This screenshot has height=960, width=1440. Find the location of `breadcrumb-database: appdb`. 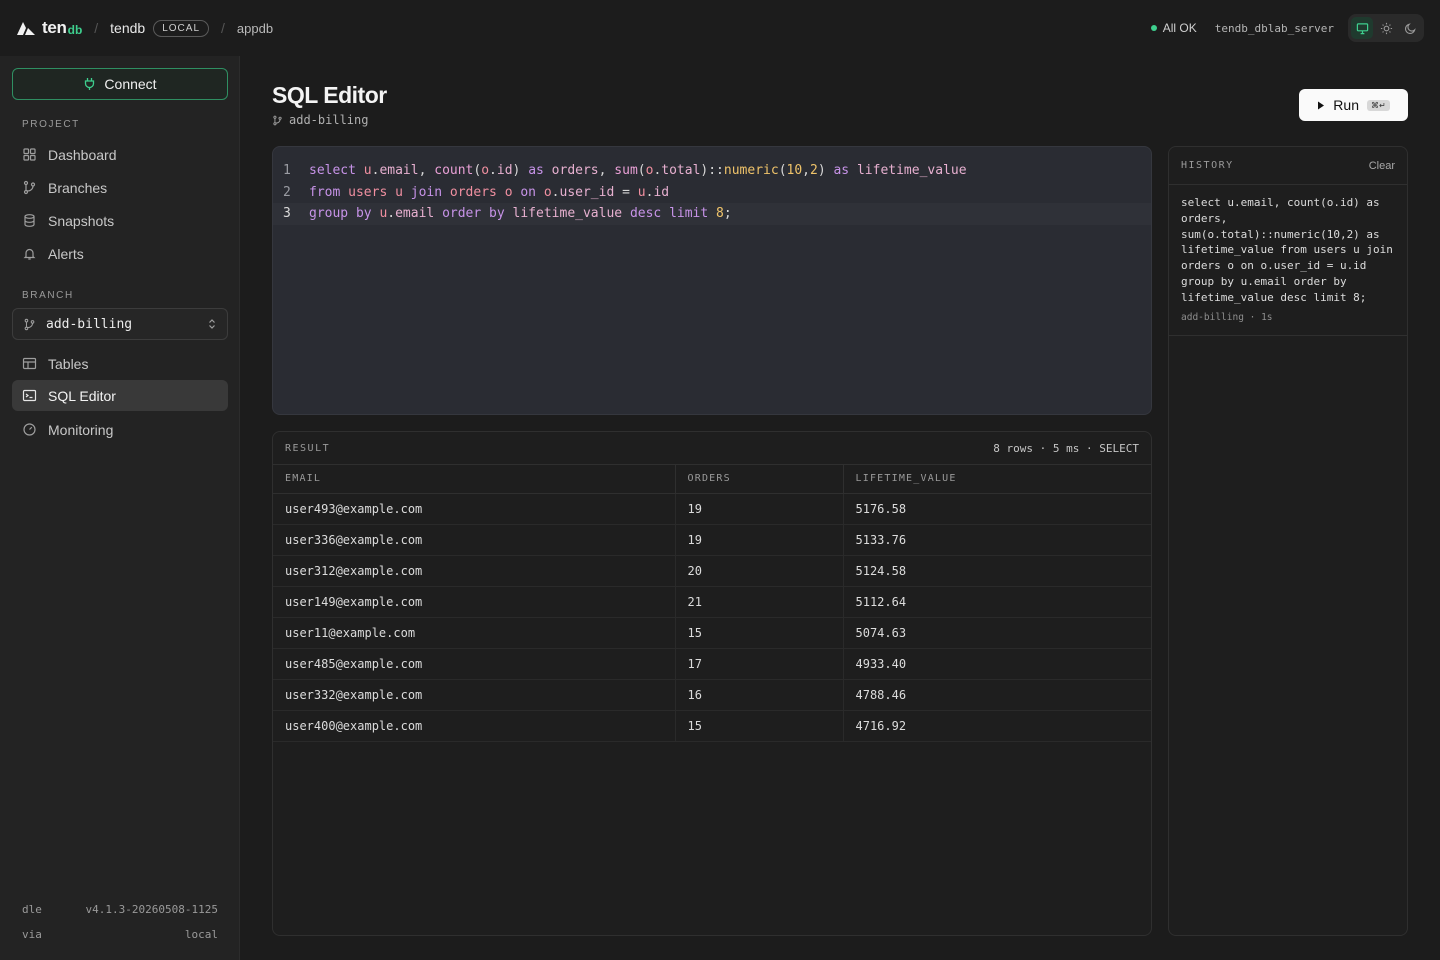

breadcrumb-database: appdb is located at coordinates (255, 28).